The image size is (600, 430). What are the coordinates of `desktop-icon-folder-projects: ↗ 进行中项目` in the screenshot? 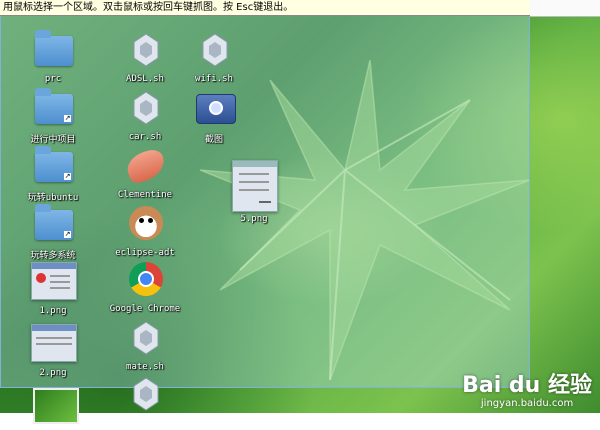 It's located at (53, 115).